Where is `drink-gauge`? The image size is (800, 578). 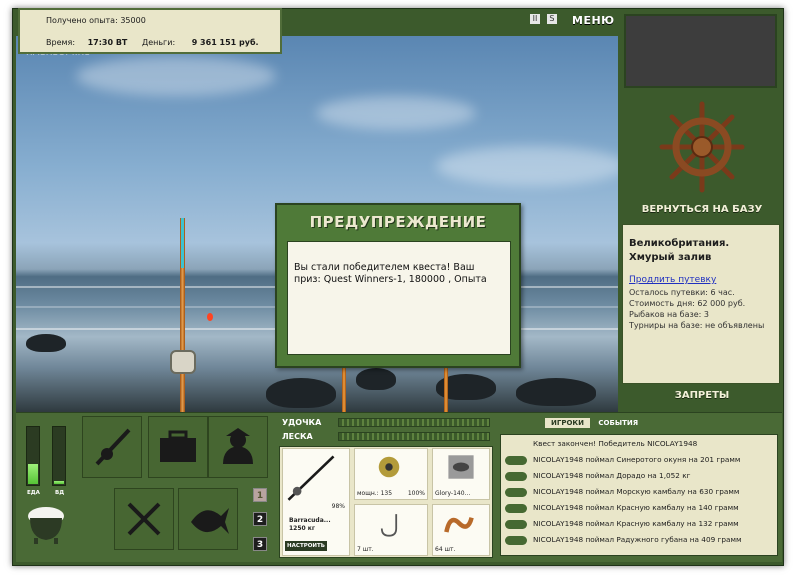
drink-gauge is located at coordinates (59, 456).